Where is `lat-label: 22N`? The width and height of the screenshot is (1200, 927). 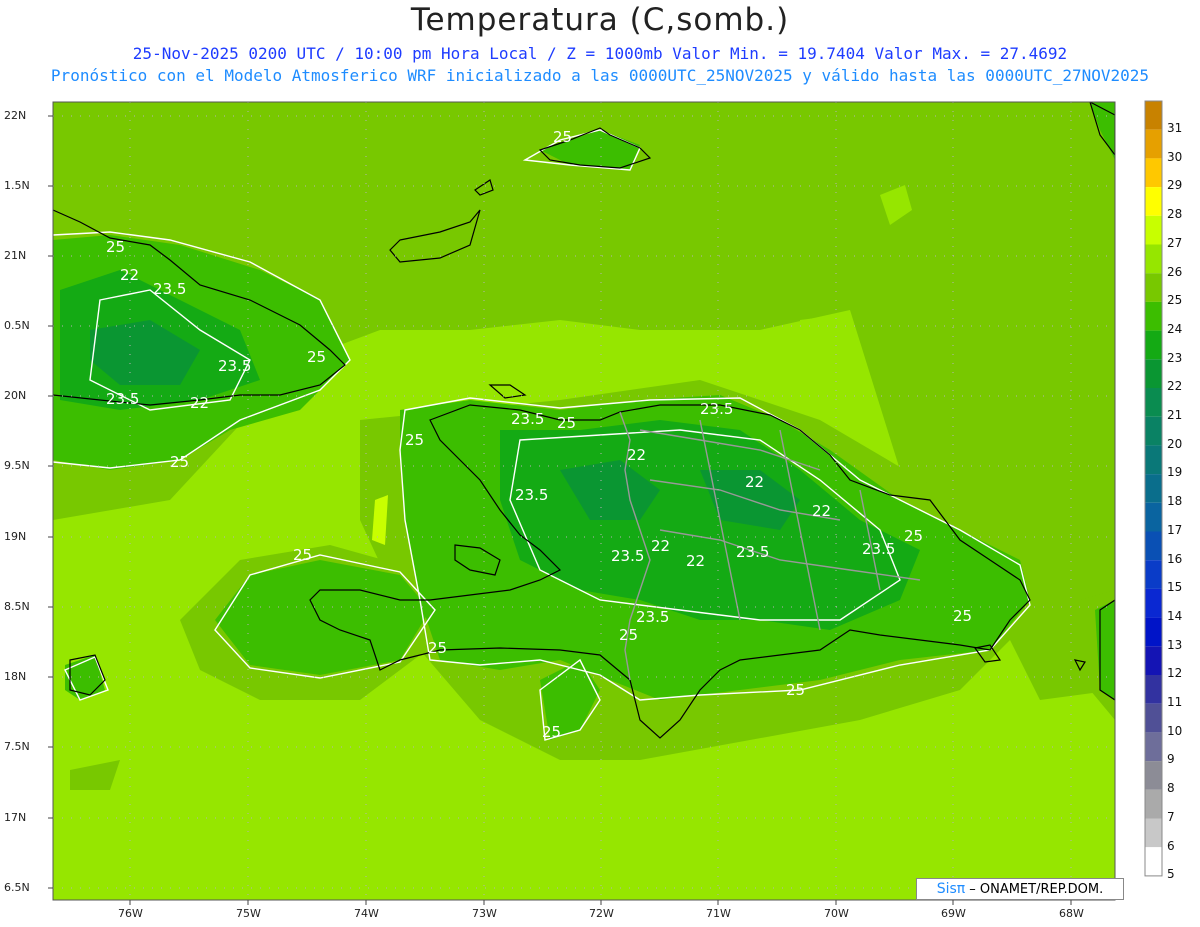 lat-label: 22N is located at coordinates (15, 115).